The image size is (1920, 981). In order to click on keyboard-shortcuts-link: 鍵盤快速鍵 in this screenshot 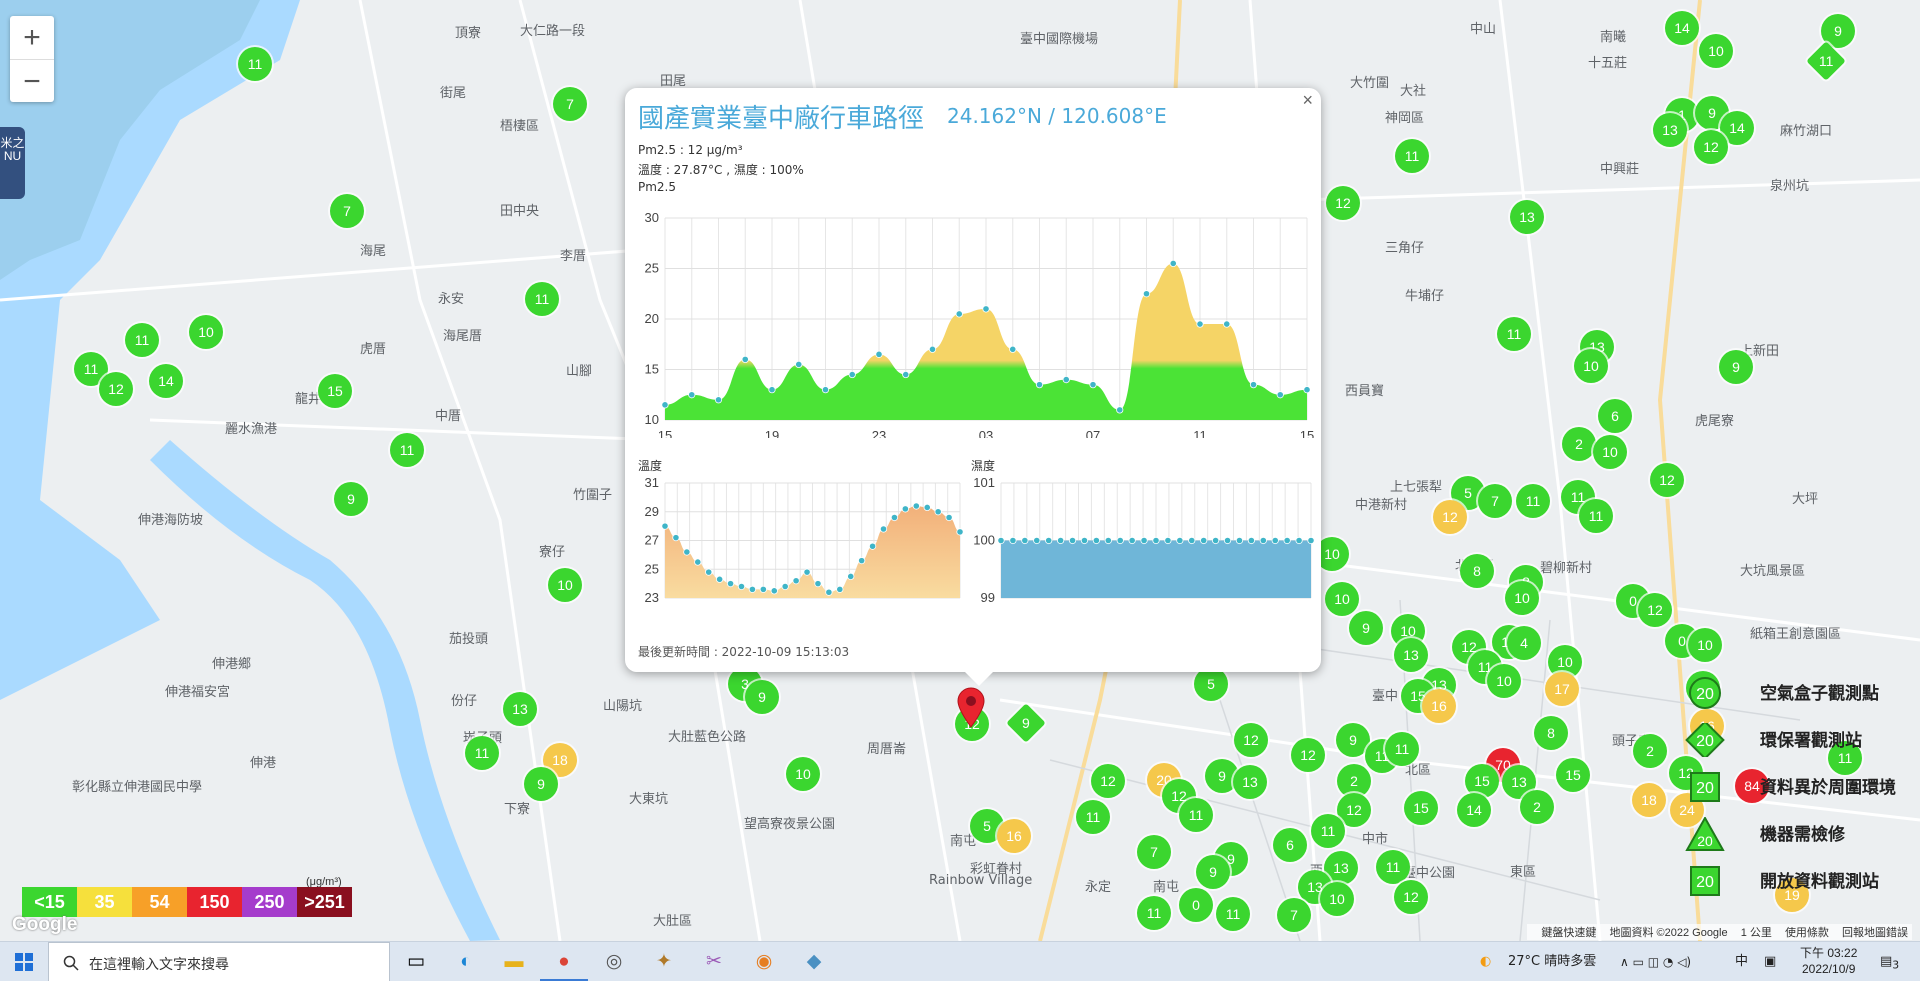, I will do `click(1568, 933)`.